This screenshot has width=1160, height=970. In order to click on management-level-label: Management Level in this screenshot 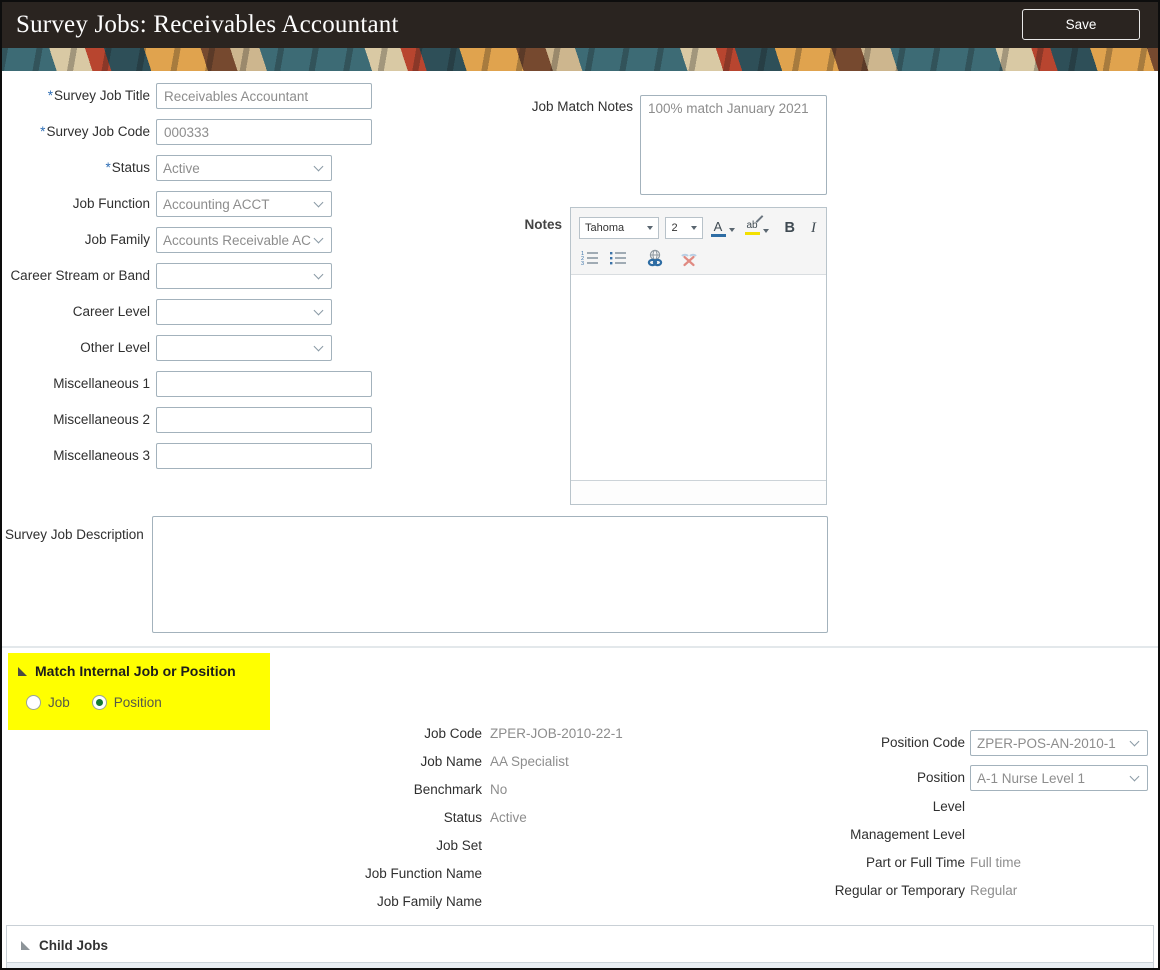, I will do `click(907, 834)`.